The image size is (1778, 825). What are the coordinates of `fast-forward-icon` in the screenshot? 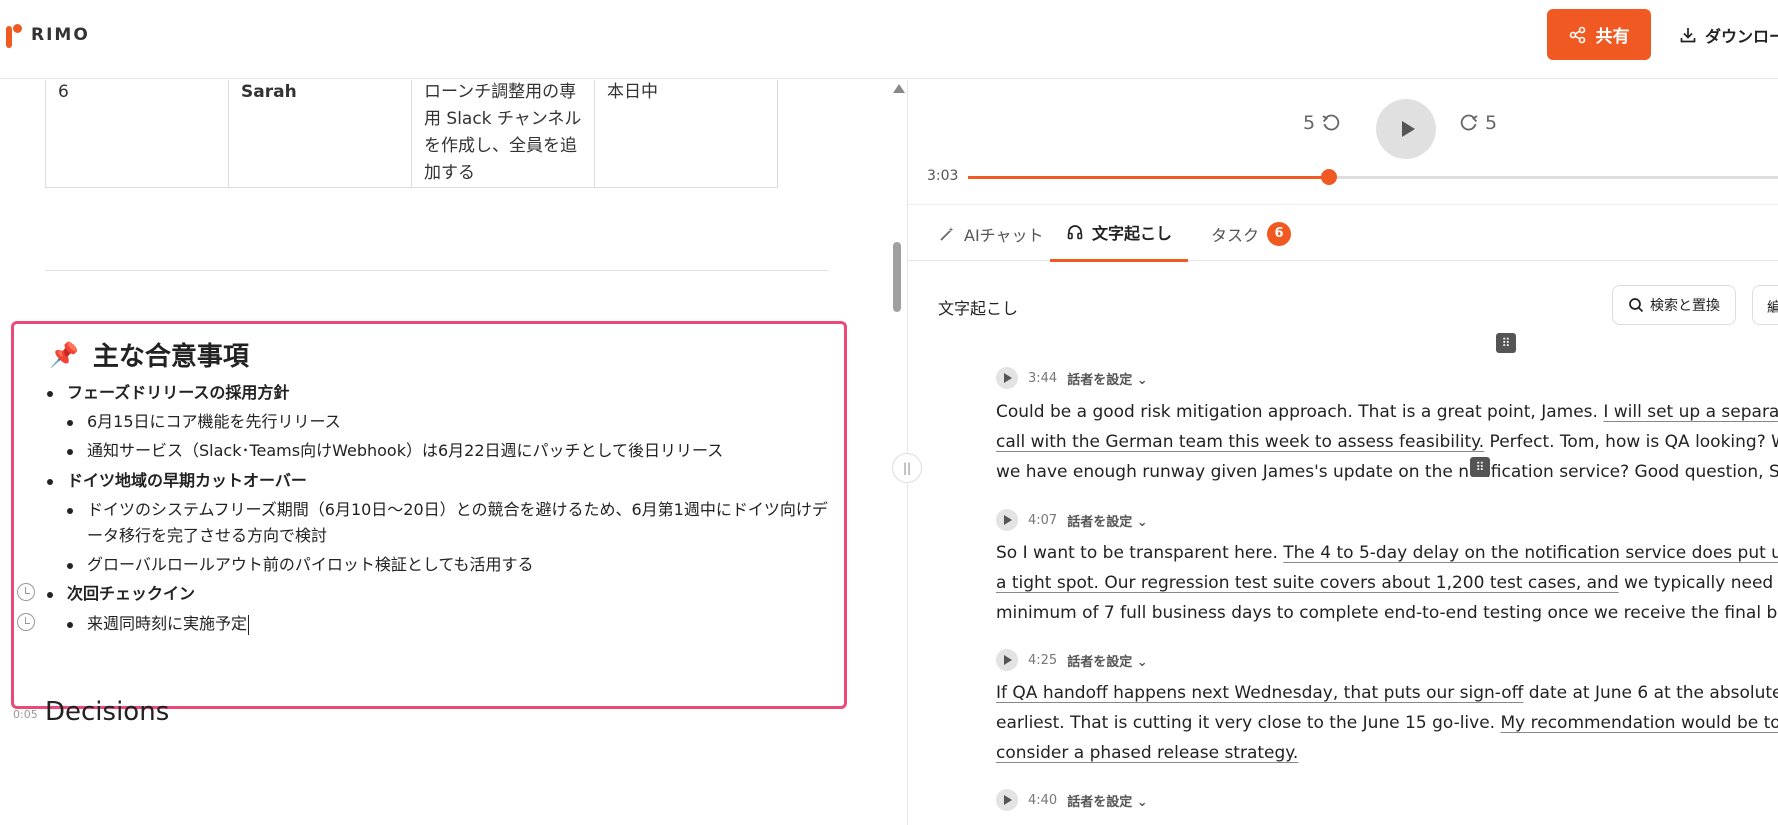 It's located at (1469, 122).